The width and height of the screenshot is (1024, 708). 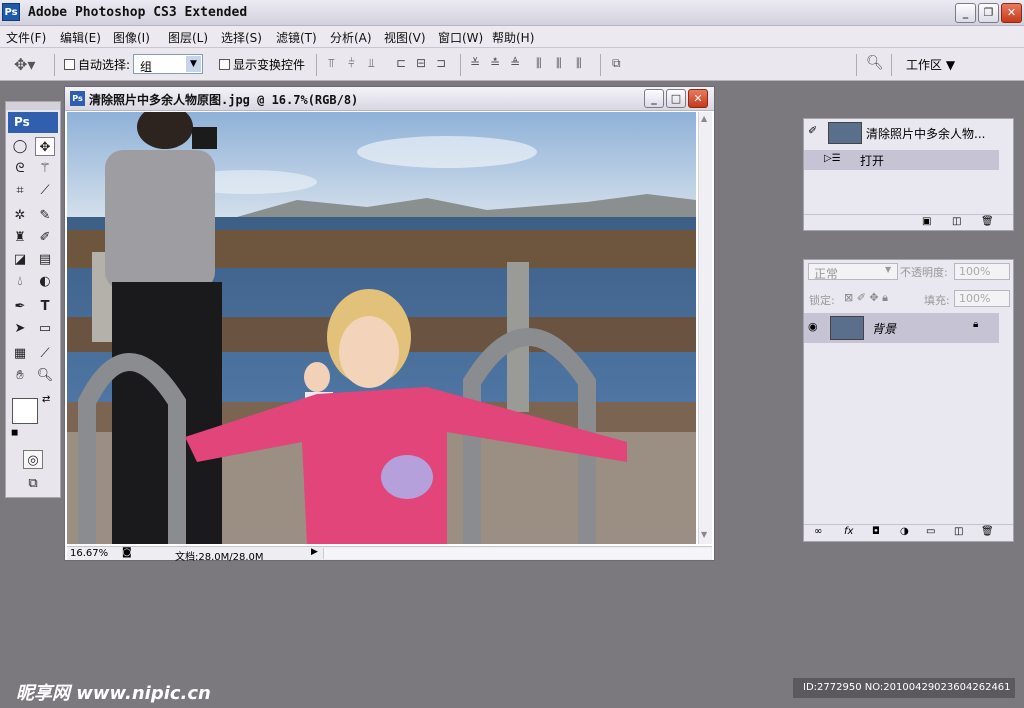 What do you see at coordinates (982, 271) in the screenshot?
I see `opacity-field: 100%` at bounding box center [982, 271].